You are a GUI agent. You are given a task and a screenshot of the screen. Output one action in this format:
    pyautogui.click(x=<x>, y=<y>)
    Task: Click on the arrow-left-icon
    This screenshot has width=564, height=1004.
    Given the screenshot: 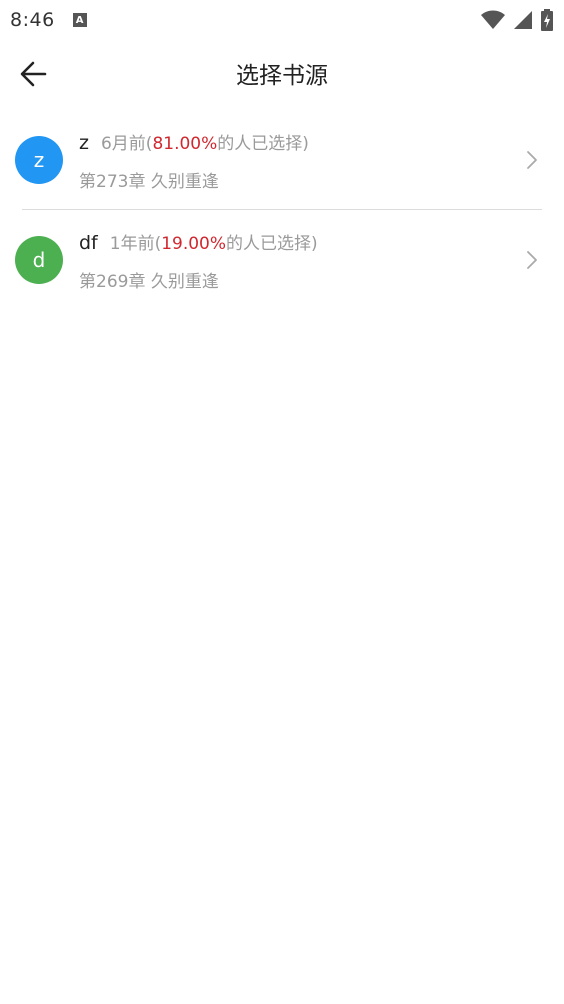 What is the action you would take?
    pyautogui.click(x=33, y=74)
    